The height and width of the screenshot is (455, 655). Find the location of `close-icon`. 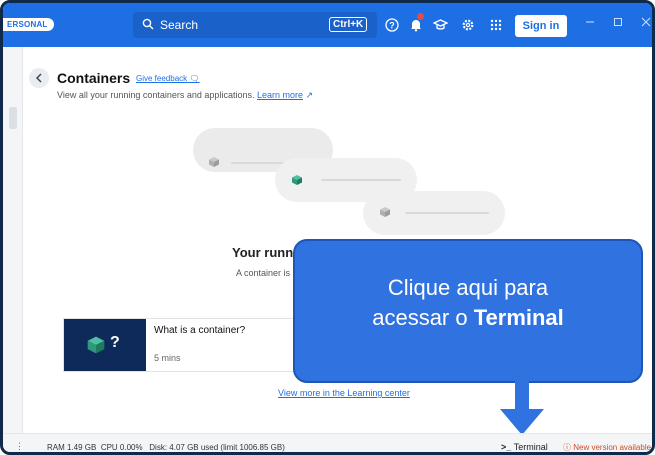

close-icon is located at coordinates (646, 23).